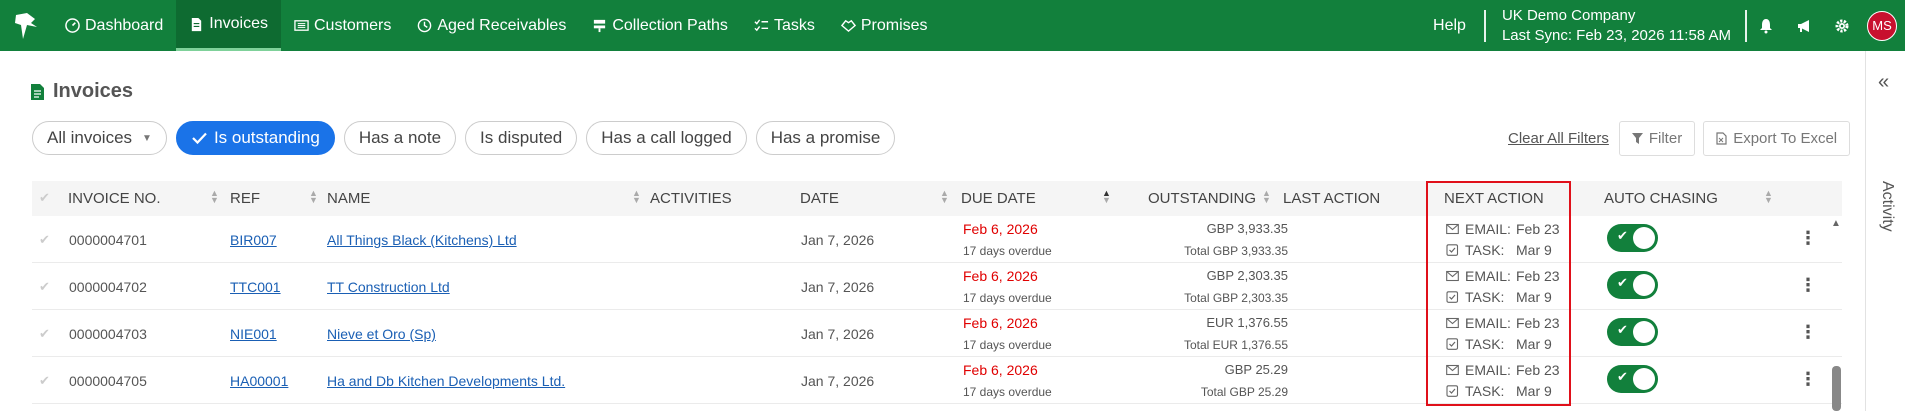 The image size is (1905, 411). I want to click on table-scrollbar: ▲, so click(1836, 313).